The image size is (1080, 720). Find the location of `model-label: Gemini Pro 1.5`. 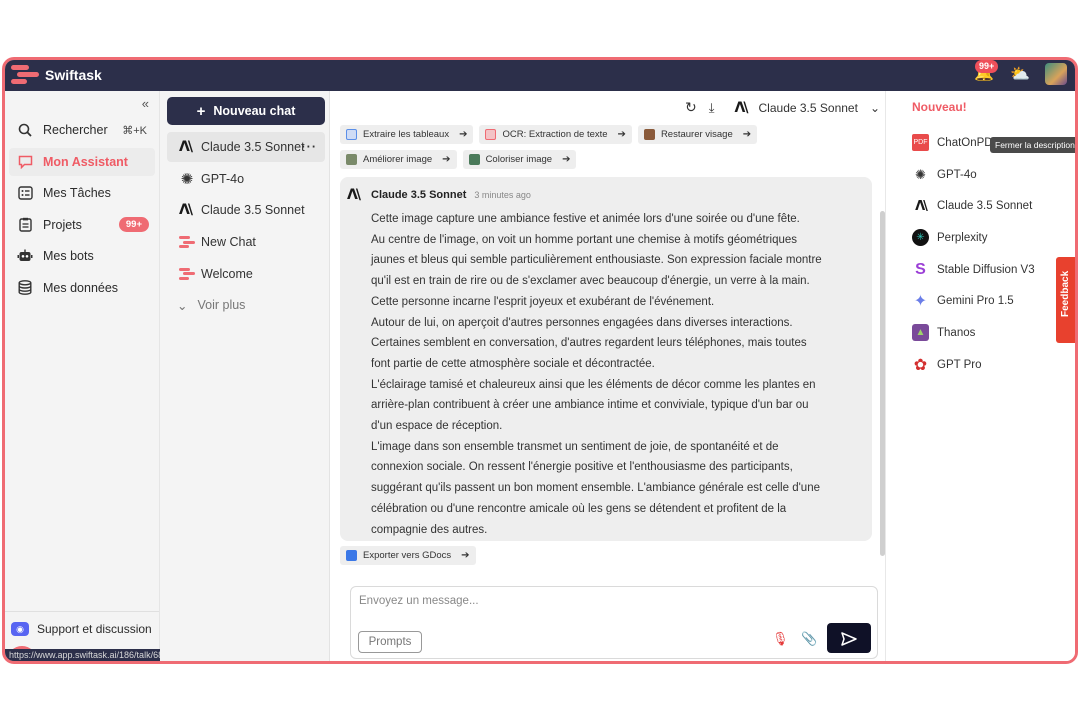

model-label: Gemini Pro 1.5 is located at coordinates (975, 301).